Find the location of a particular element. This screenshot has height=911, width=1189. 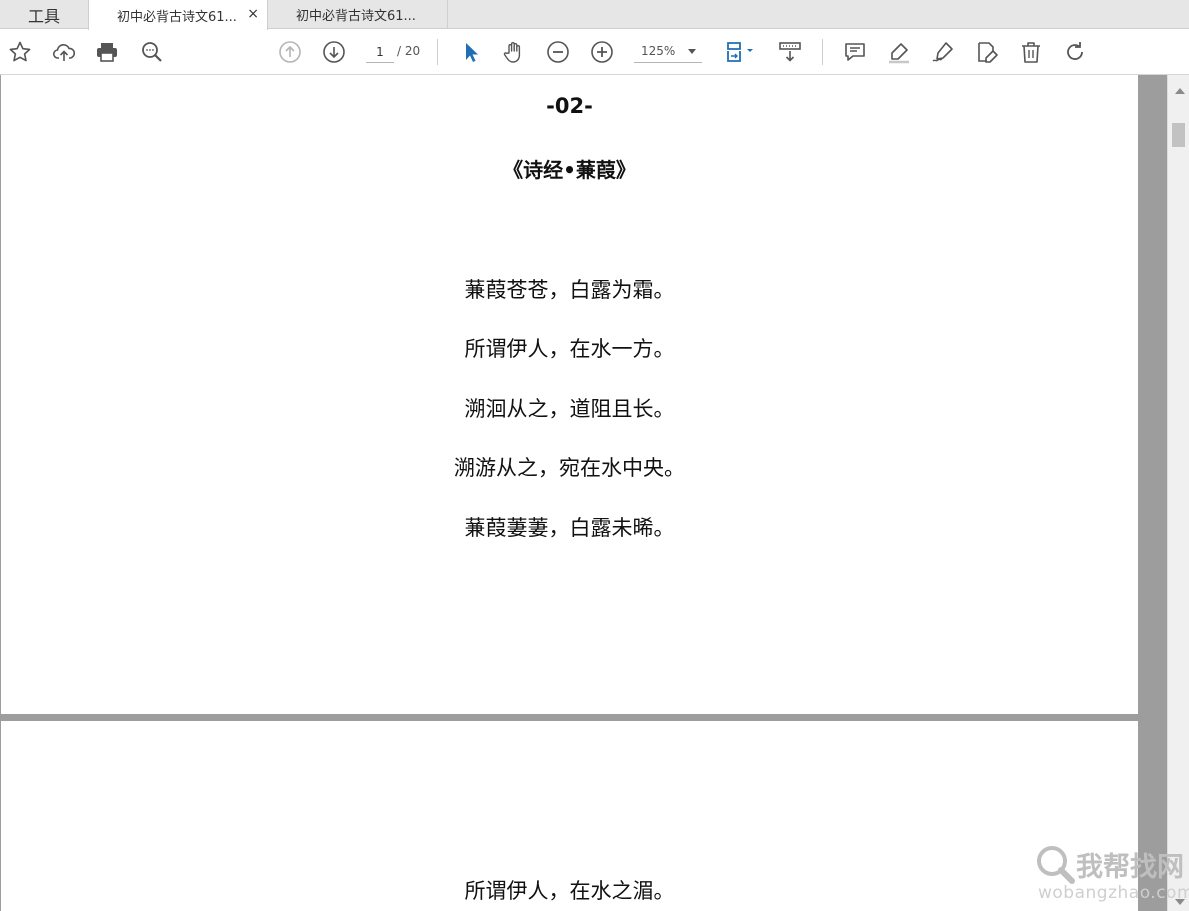

tab-tools: 工具 is located at coordinates (44, 14).